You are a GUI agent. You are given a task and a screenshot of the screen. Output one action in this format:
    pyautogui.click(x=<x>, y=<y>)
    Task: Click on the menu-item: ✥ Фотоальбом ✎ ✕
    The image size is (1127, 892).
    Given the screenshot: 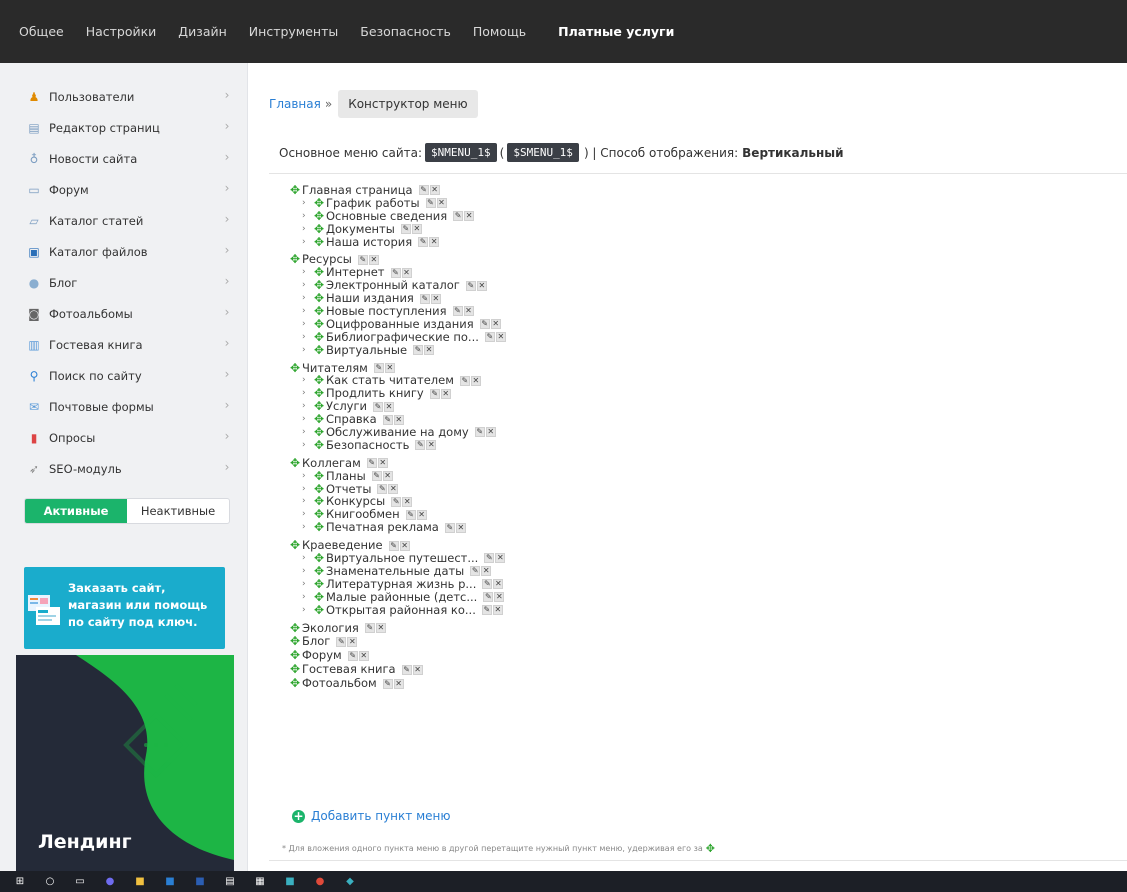 What is the action you would take?
    pyautogui.click(x=398, y=683)
    